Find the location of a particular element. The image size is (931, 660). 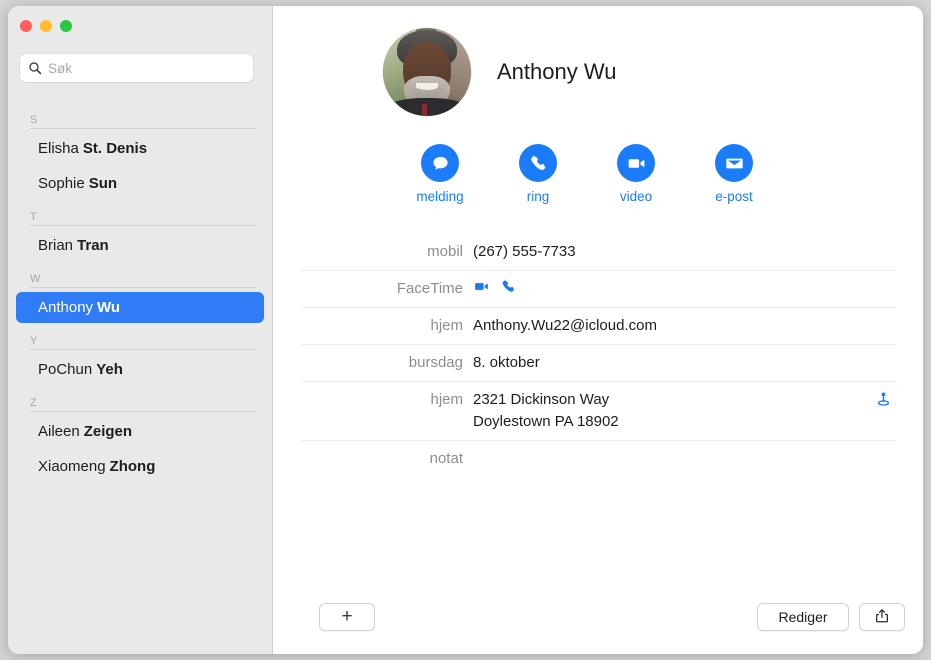

contact-list-item: Xiaomeng Zhong is located at coordinates (140, 466).